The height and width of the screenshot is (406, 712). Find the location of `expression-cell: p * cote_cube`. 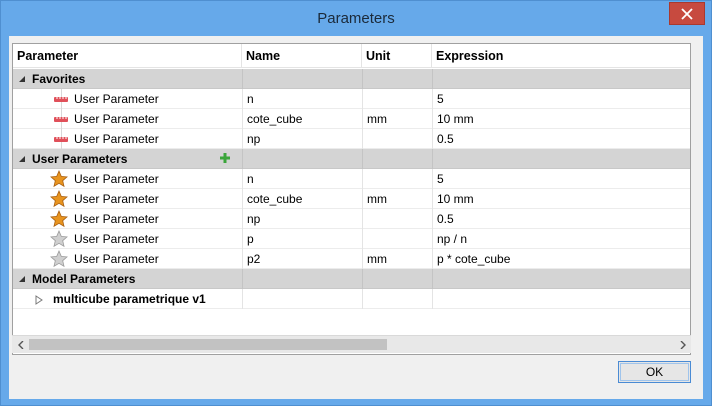

expression-cell: p * cote_cube is located at coordinates (561, 259).